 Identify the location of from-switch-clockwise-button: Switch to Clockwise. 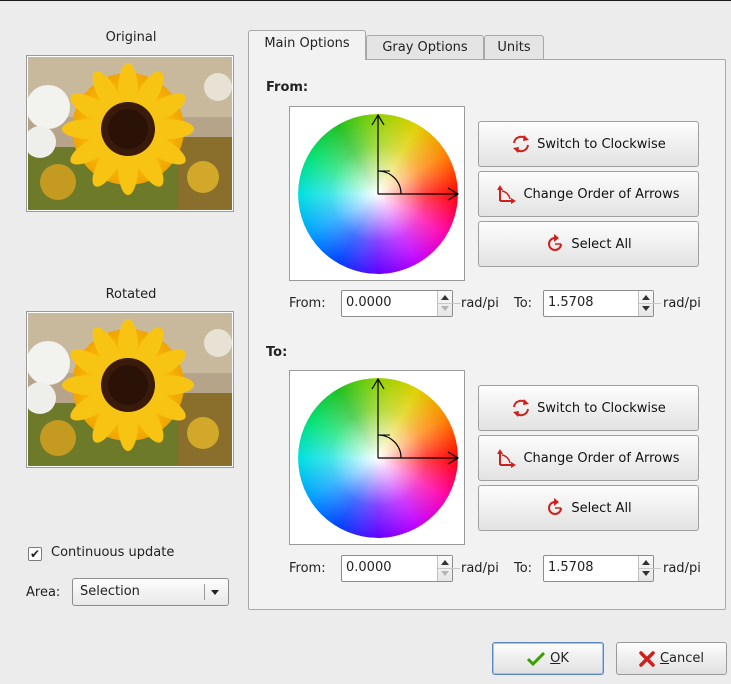
(588, 144).